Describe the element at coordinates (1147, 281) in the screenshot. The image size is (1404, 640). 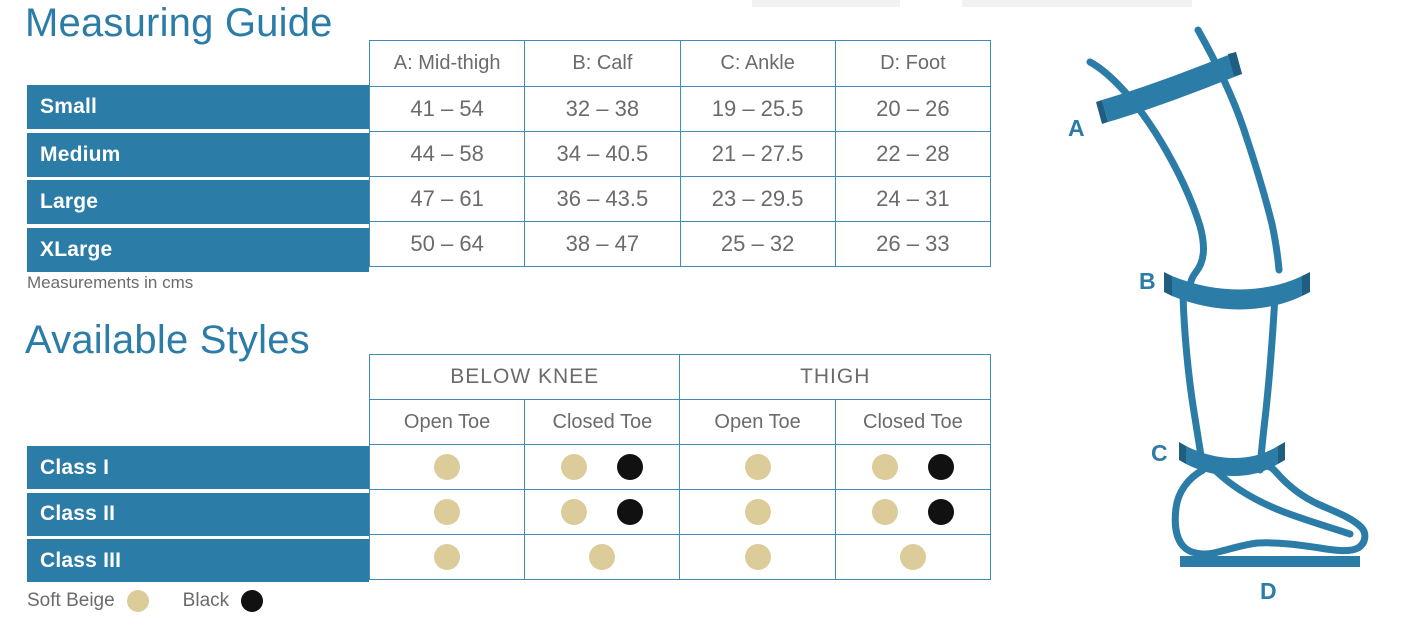
I see `leg-label-b: B` at that location.